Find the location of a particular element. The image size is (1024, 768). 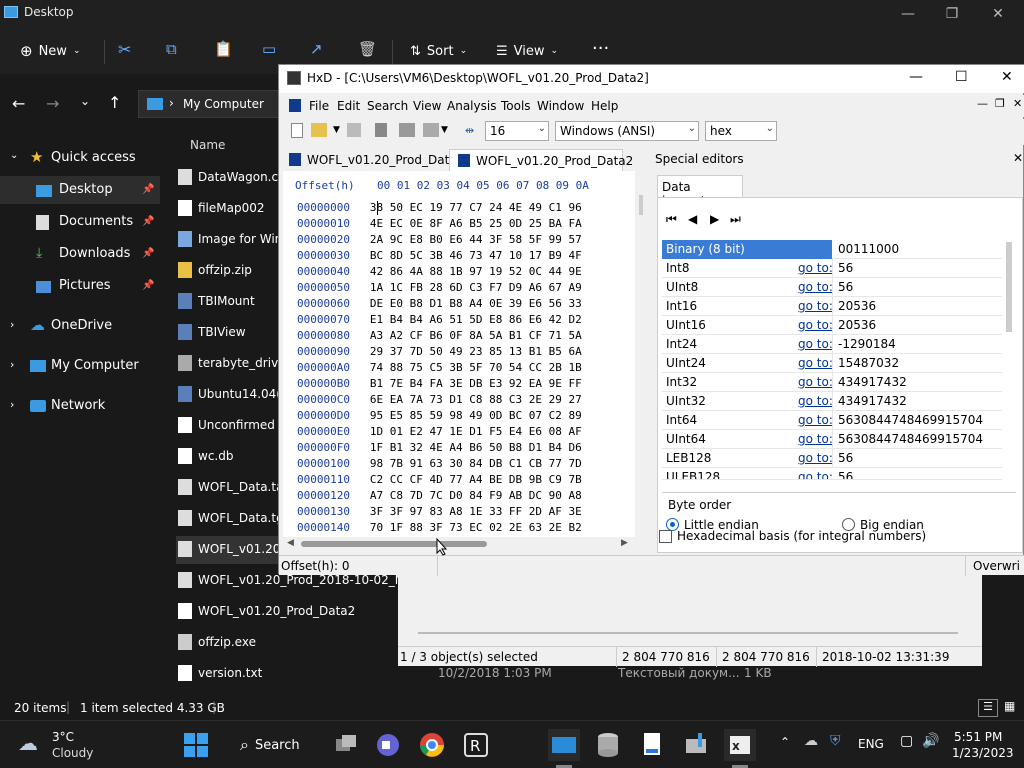

details-view-icon: ☰ is located at coordinates (988, 708).